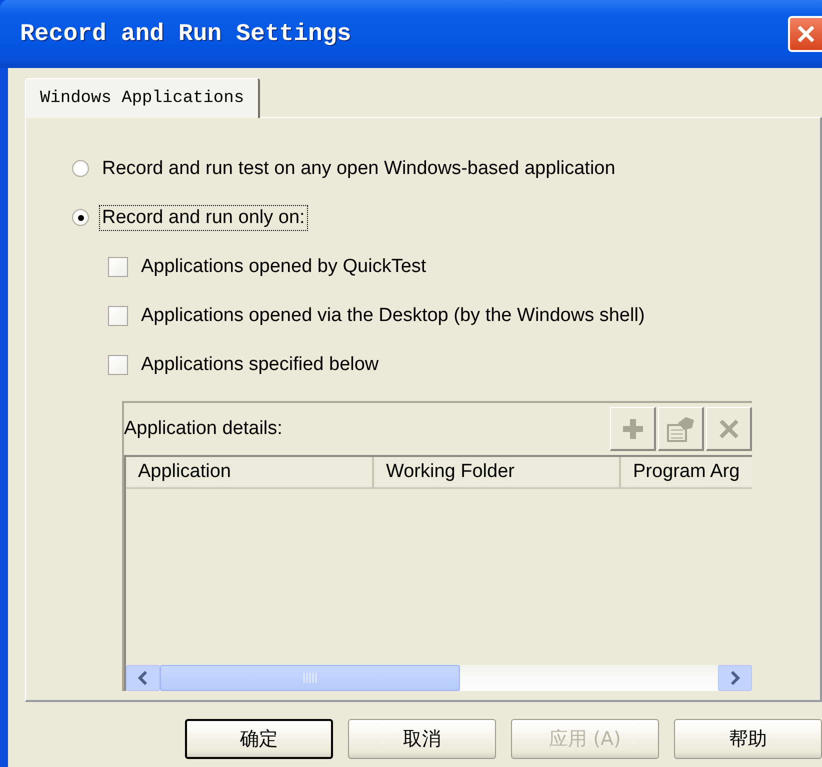 The image size is (822, 767). What do you see at coordinates (260, 364) in the screenshot?
I see `checkbox-label: Applications specified below` at bounding box center [260, 364].